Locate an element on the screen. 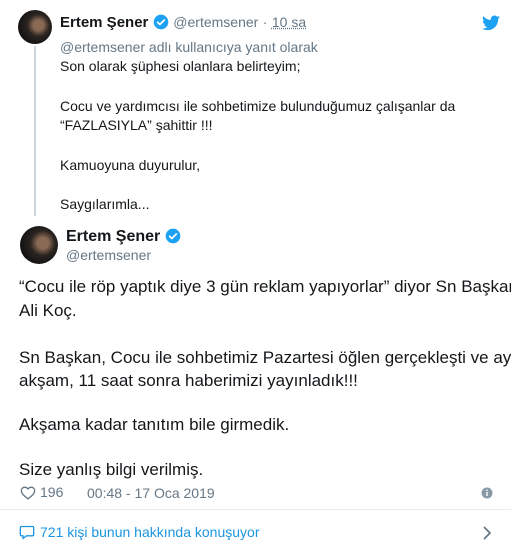  like-count: 196 is located at coordinates (52, 492).